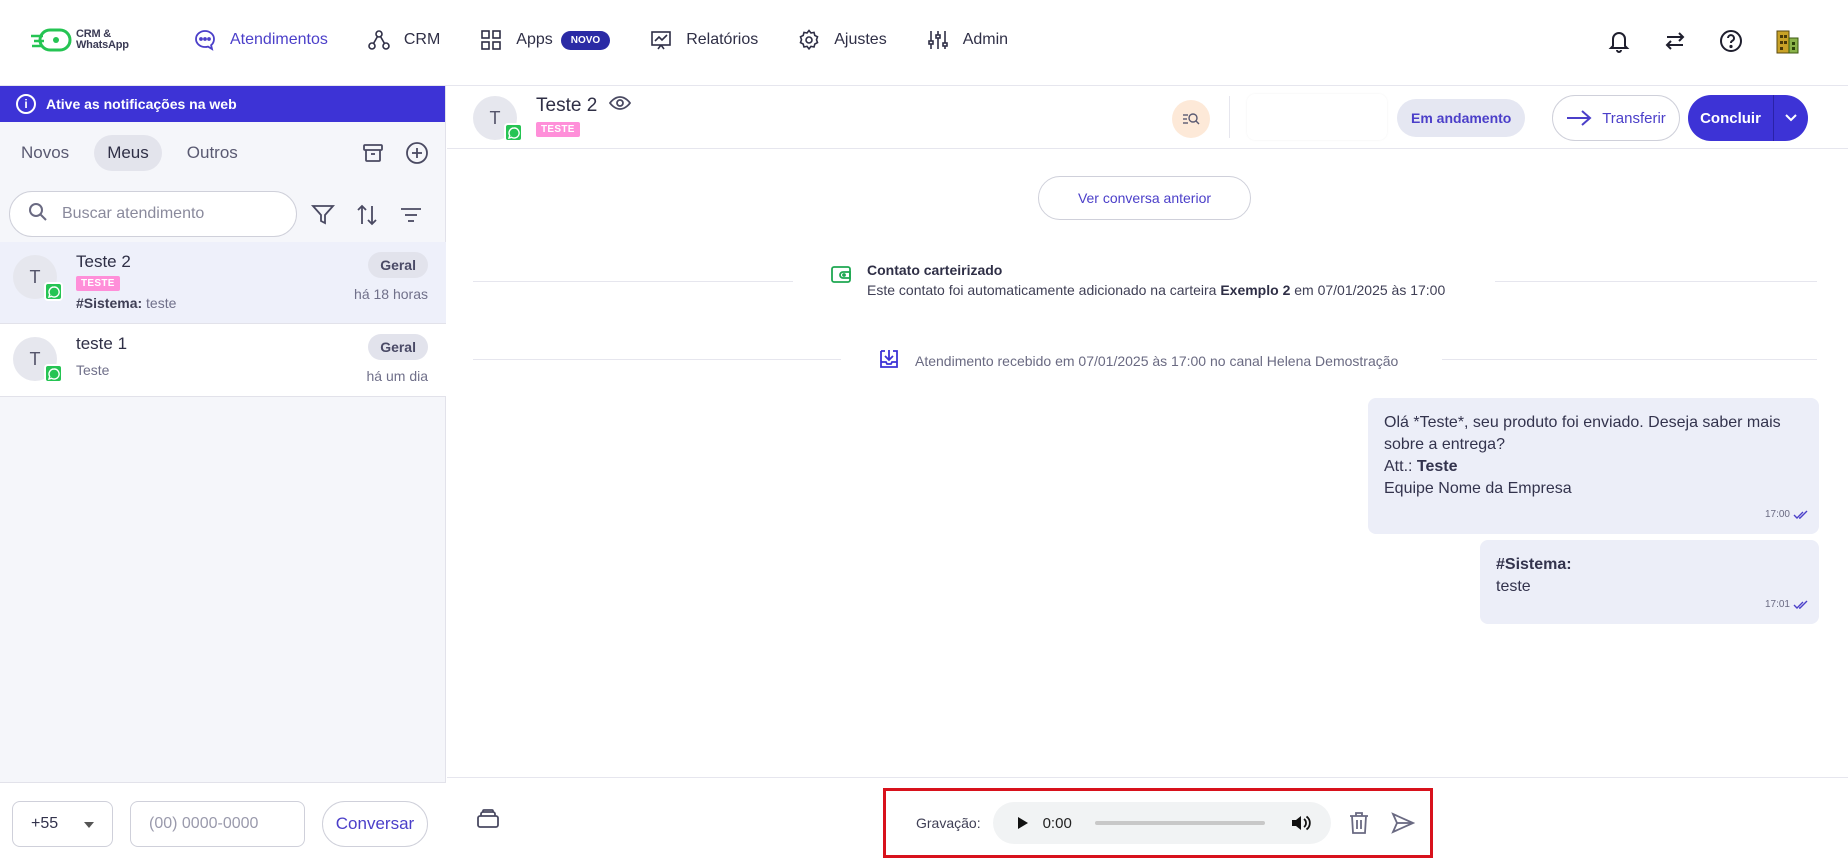 The image size is (1848, 860). Describe the element at coordinates (373, 153) in the screenshot. I see `archive-icon` at that location.